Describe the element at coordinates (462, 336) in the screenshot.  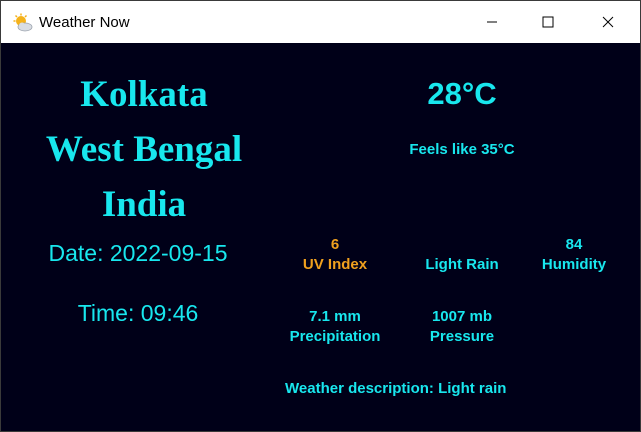
I see `pressure-label: Pressure` at that location.